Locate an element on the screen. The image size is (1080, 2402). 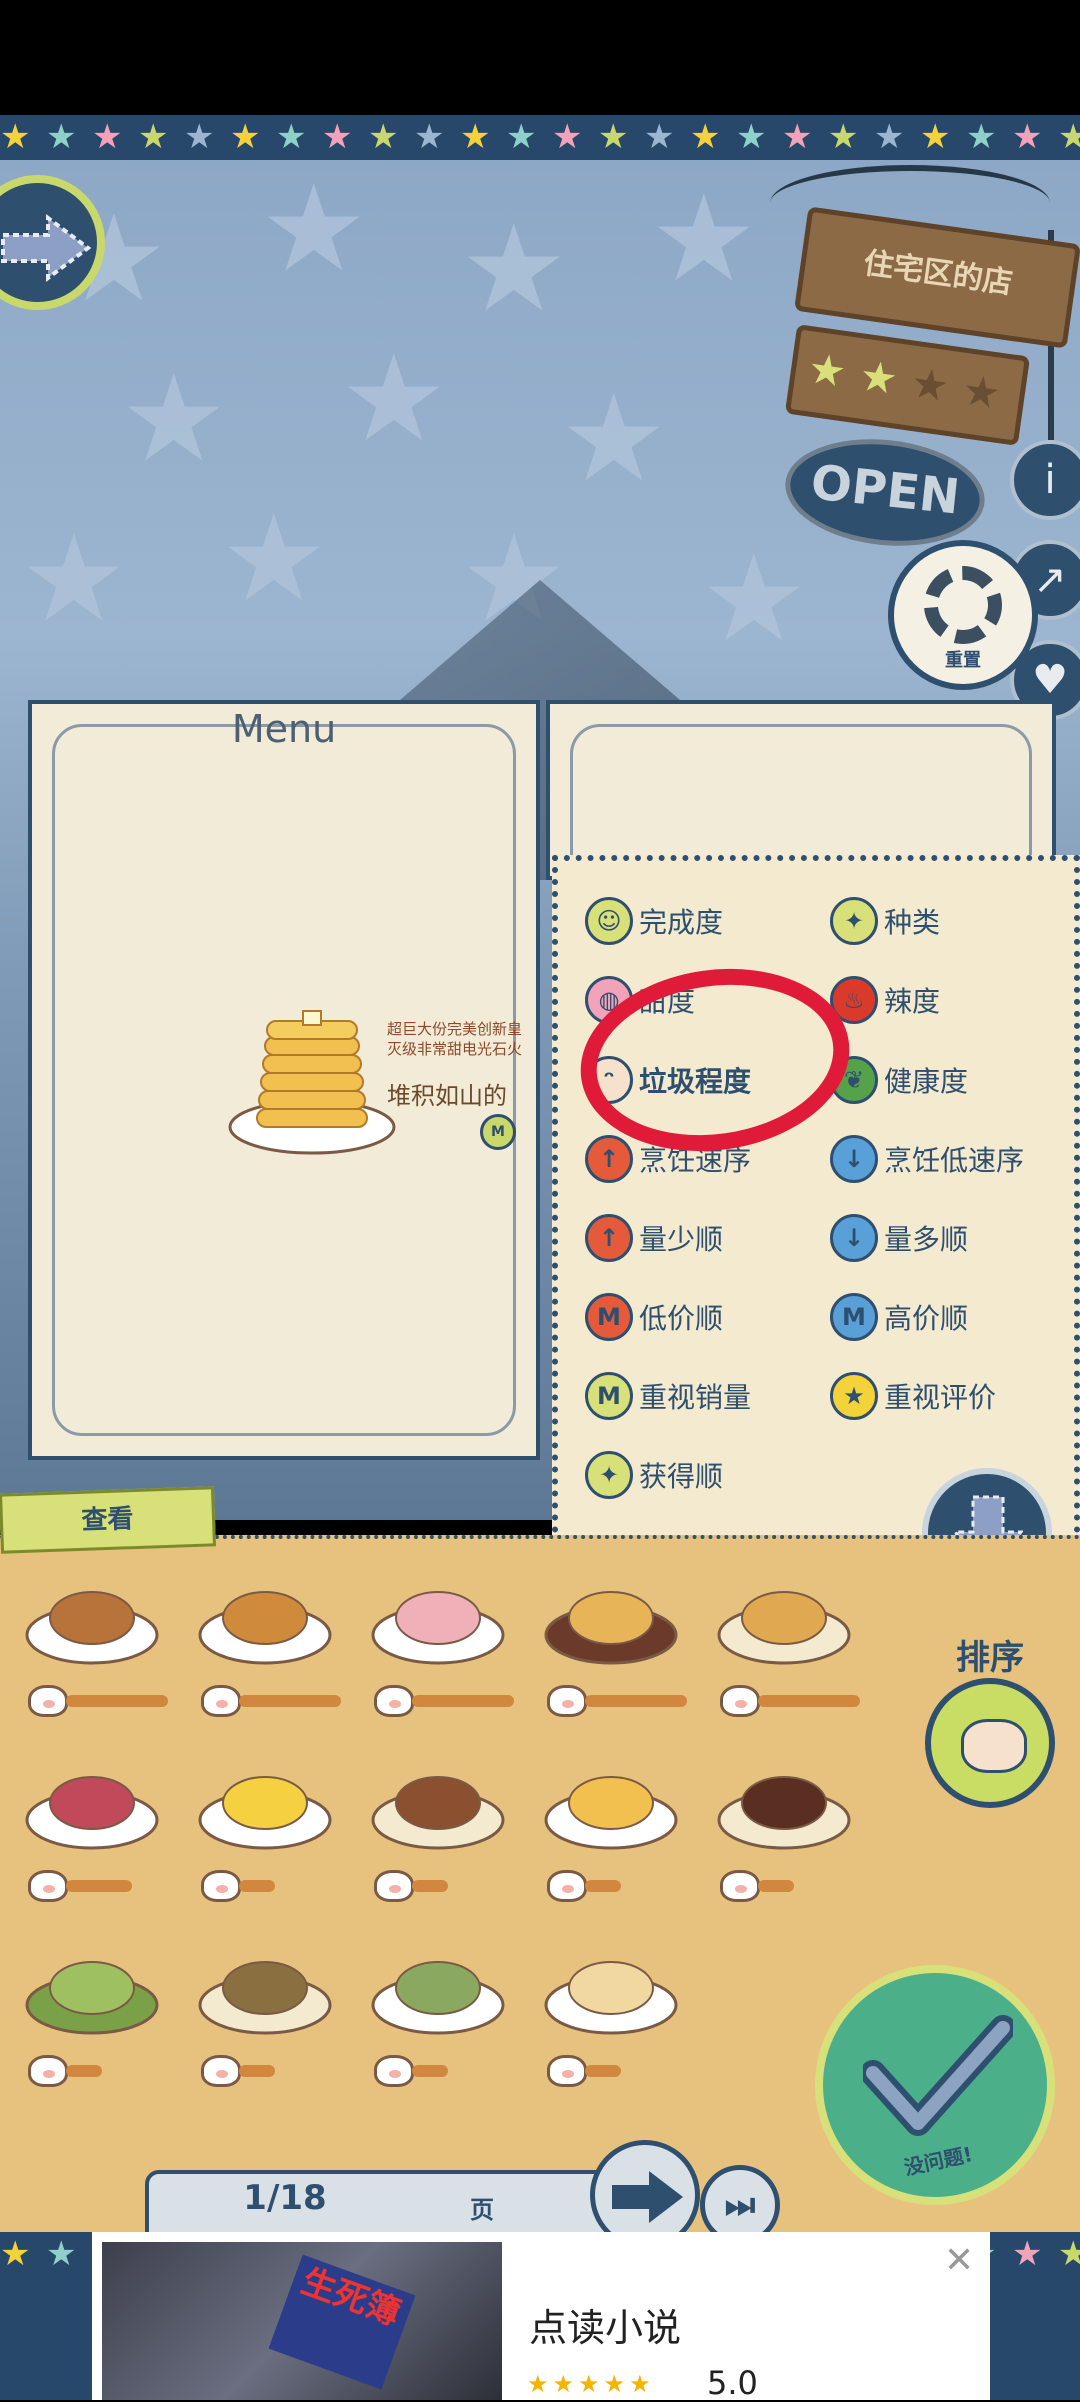
dish-dorayaki is located at coordinates (443, 1800).